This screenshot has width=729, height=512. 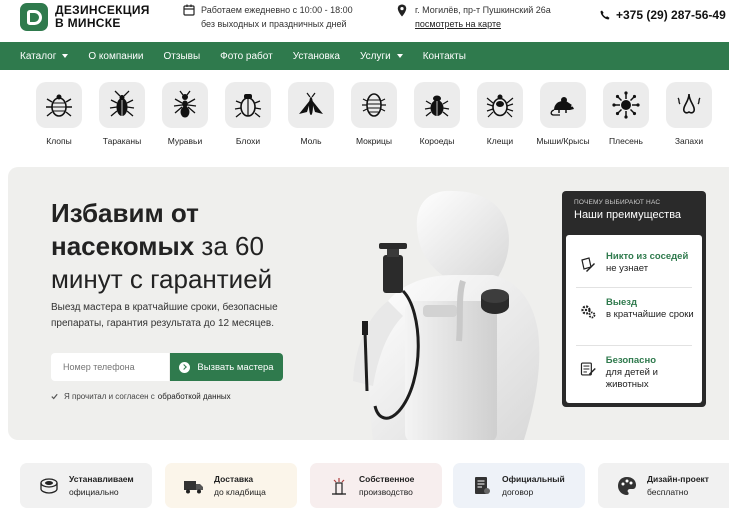 I want to click on pest-control-worker-image, so click(x=446, y=315).